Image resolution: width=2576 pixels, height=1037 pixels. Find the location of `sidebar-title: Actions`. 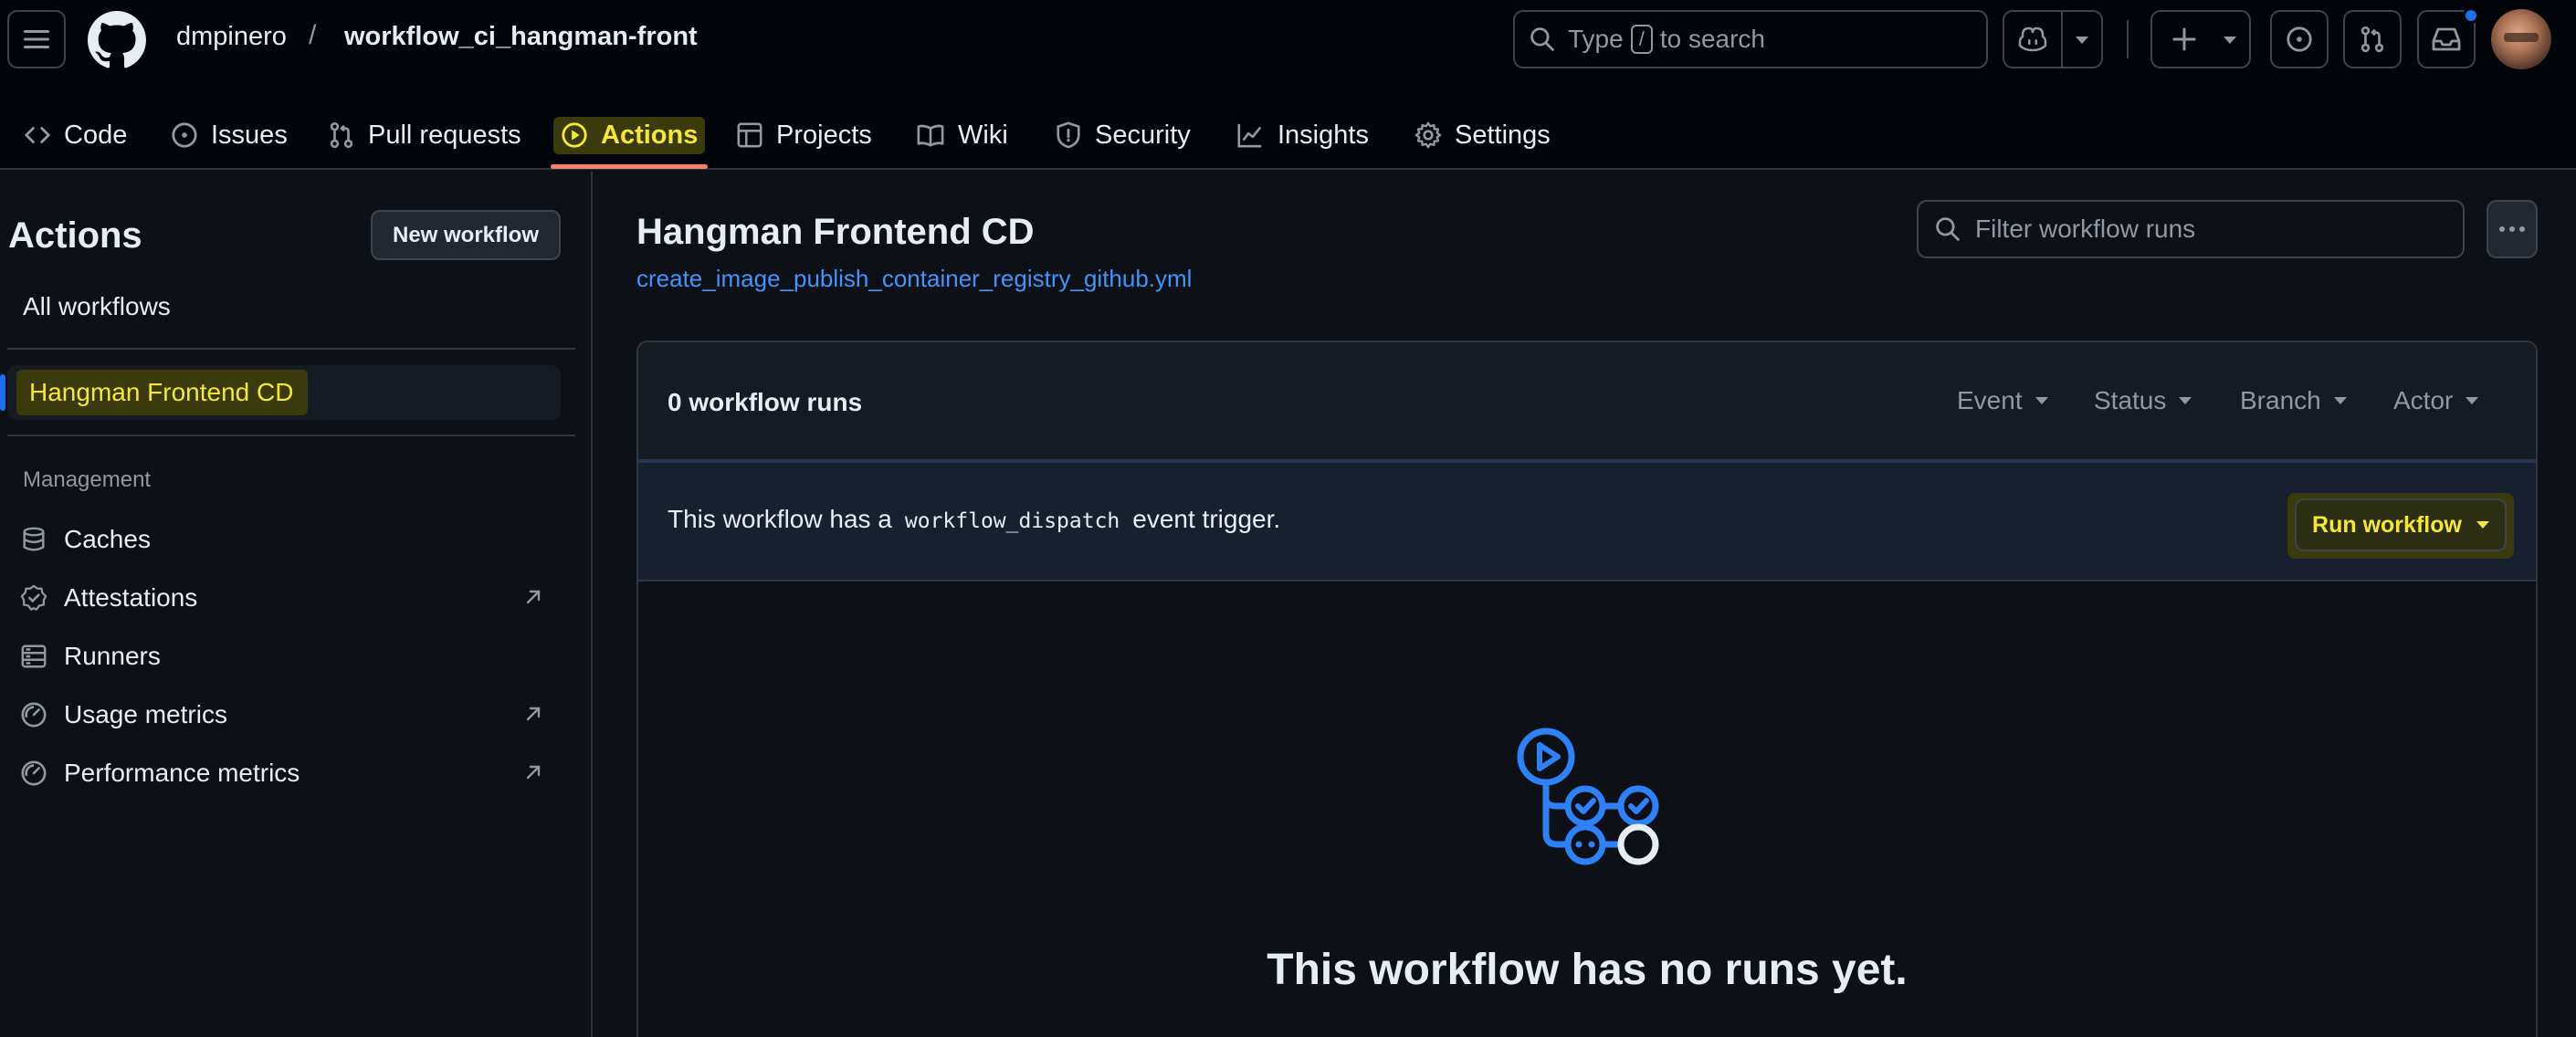

sidebar-title: Actions is located at coordinates (75, 235).